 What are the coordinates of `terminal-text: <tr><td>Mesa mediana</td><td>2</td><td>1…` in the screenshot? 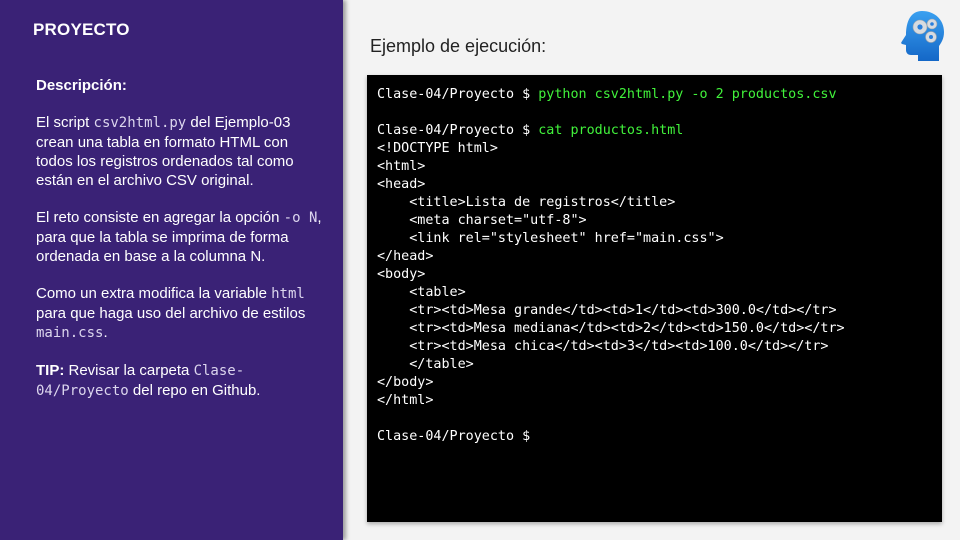 It's located at (611, 328).